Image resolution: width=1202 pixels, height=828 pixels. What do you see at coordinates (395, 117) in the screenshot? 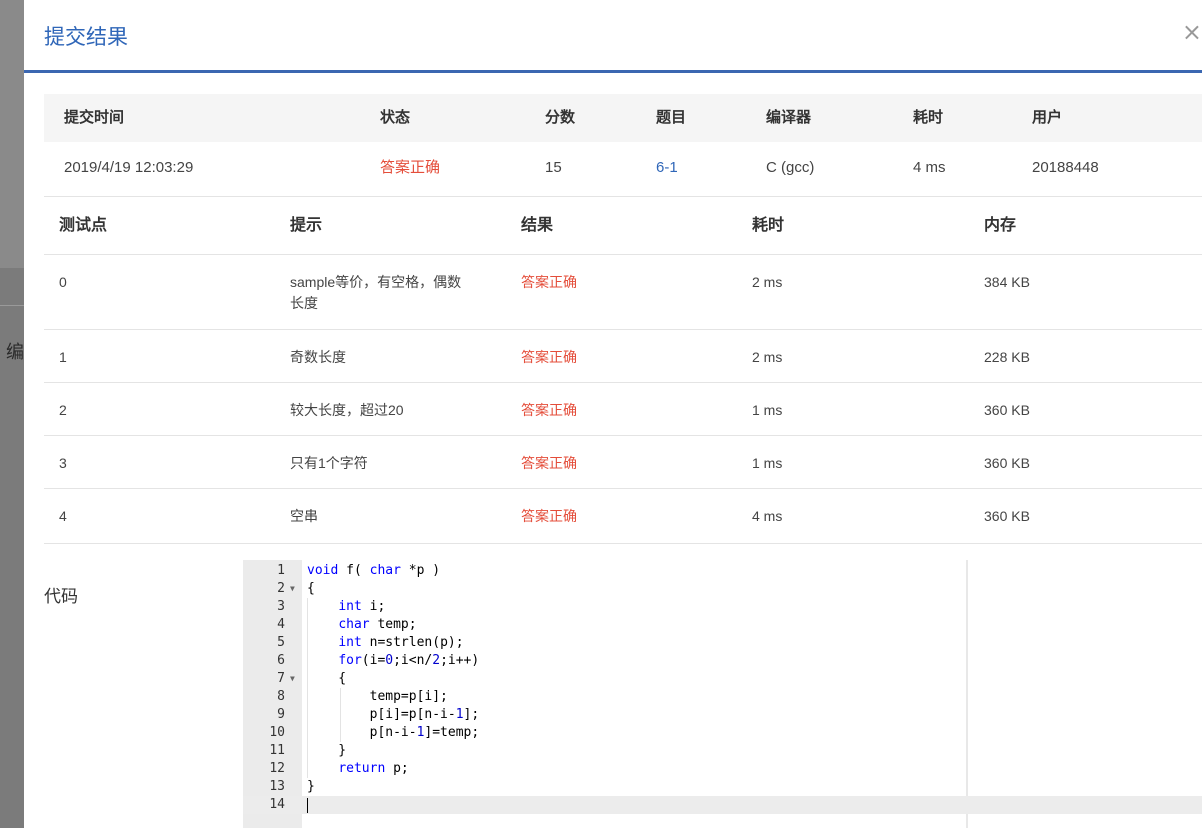
I see `header-status: 状态` at bounding box center [395, 117].